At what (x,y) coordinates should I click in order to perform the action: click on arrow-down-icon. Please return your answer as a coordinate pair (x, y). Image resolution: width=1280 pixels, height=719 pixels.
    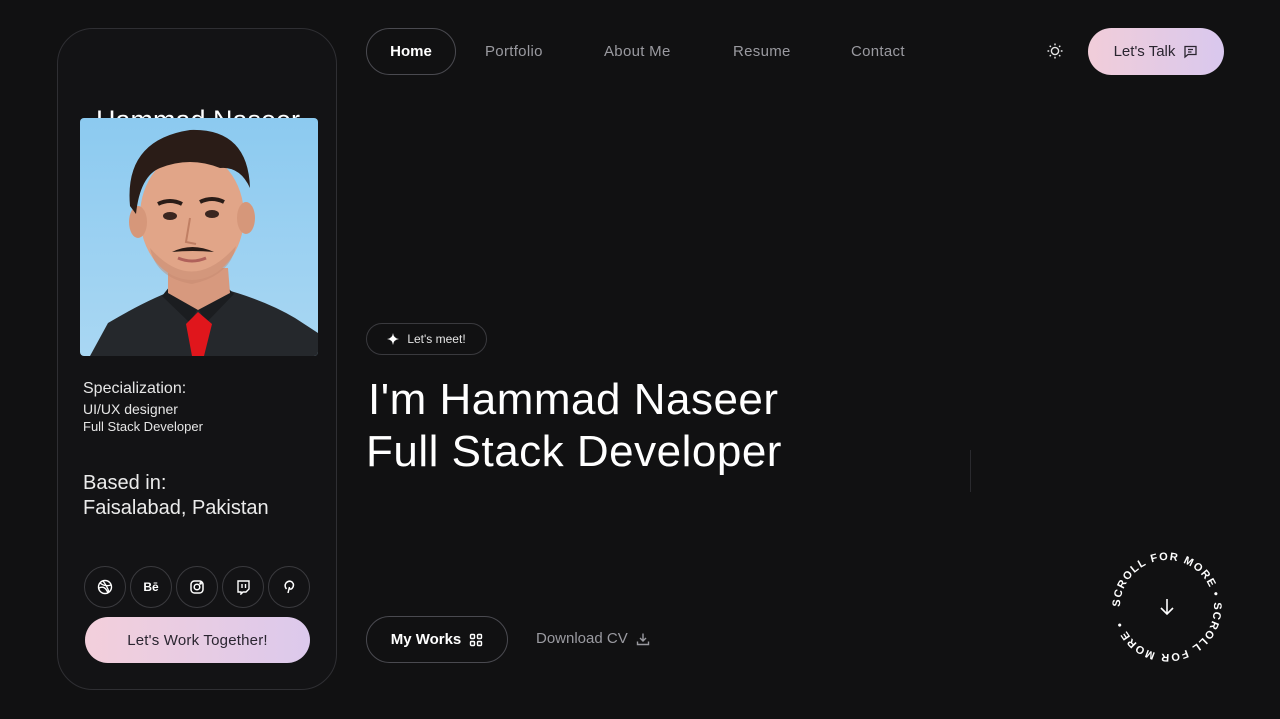
    Looking at the image, I should click on (1167, 607).